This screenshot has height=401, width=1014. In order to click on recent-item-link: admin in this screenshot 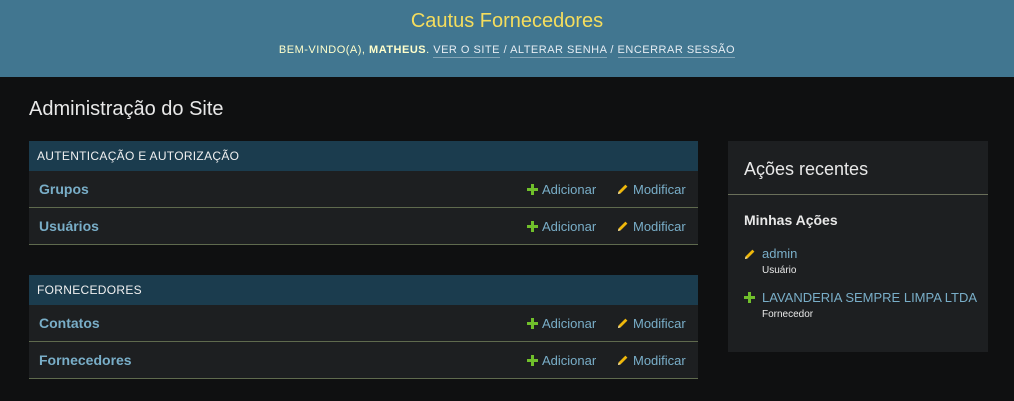, I will do `click(779, 253)`.